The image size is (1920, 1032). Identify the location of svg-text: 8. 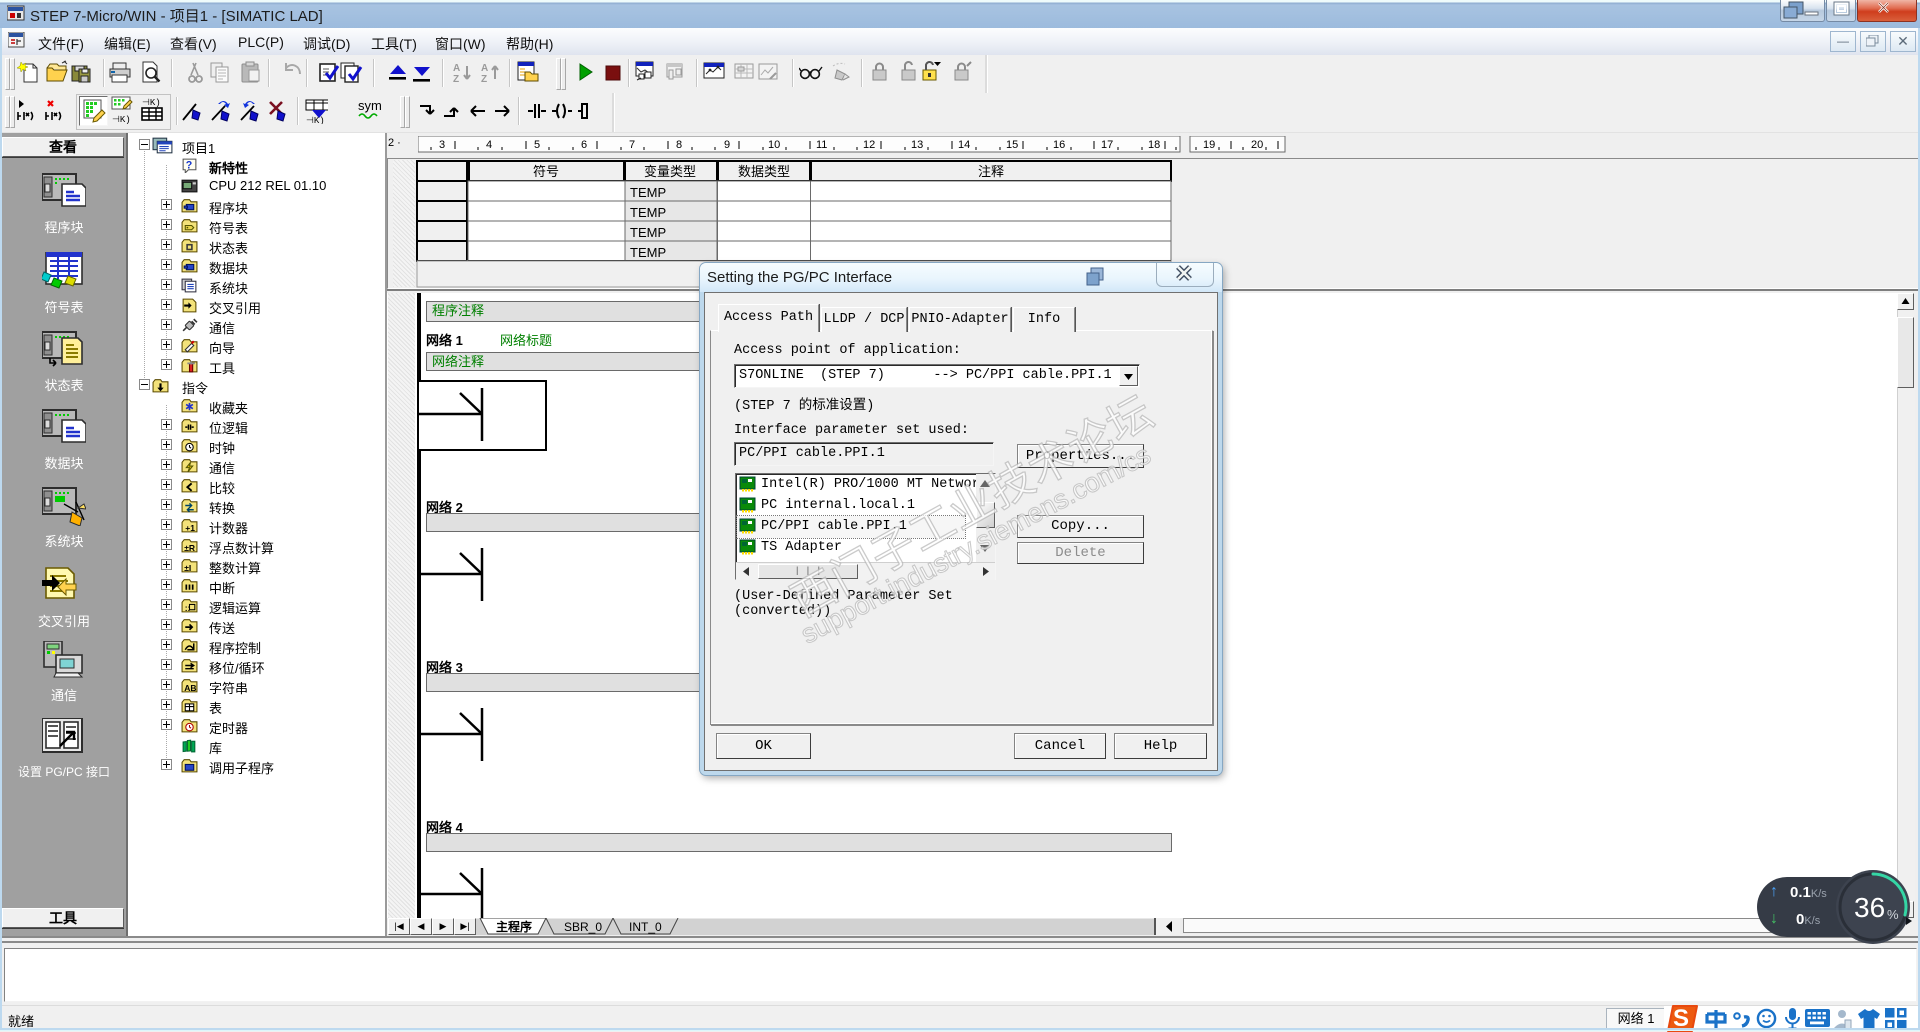
(679, 145).